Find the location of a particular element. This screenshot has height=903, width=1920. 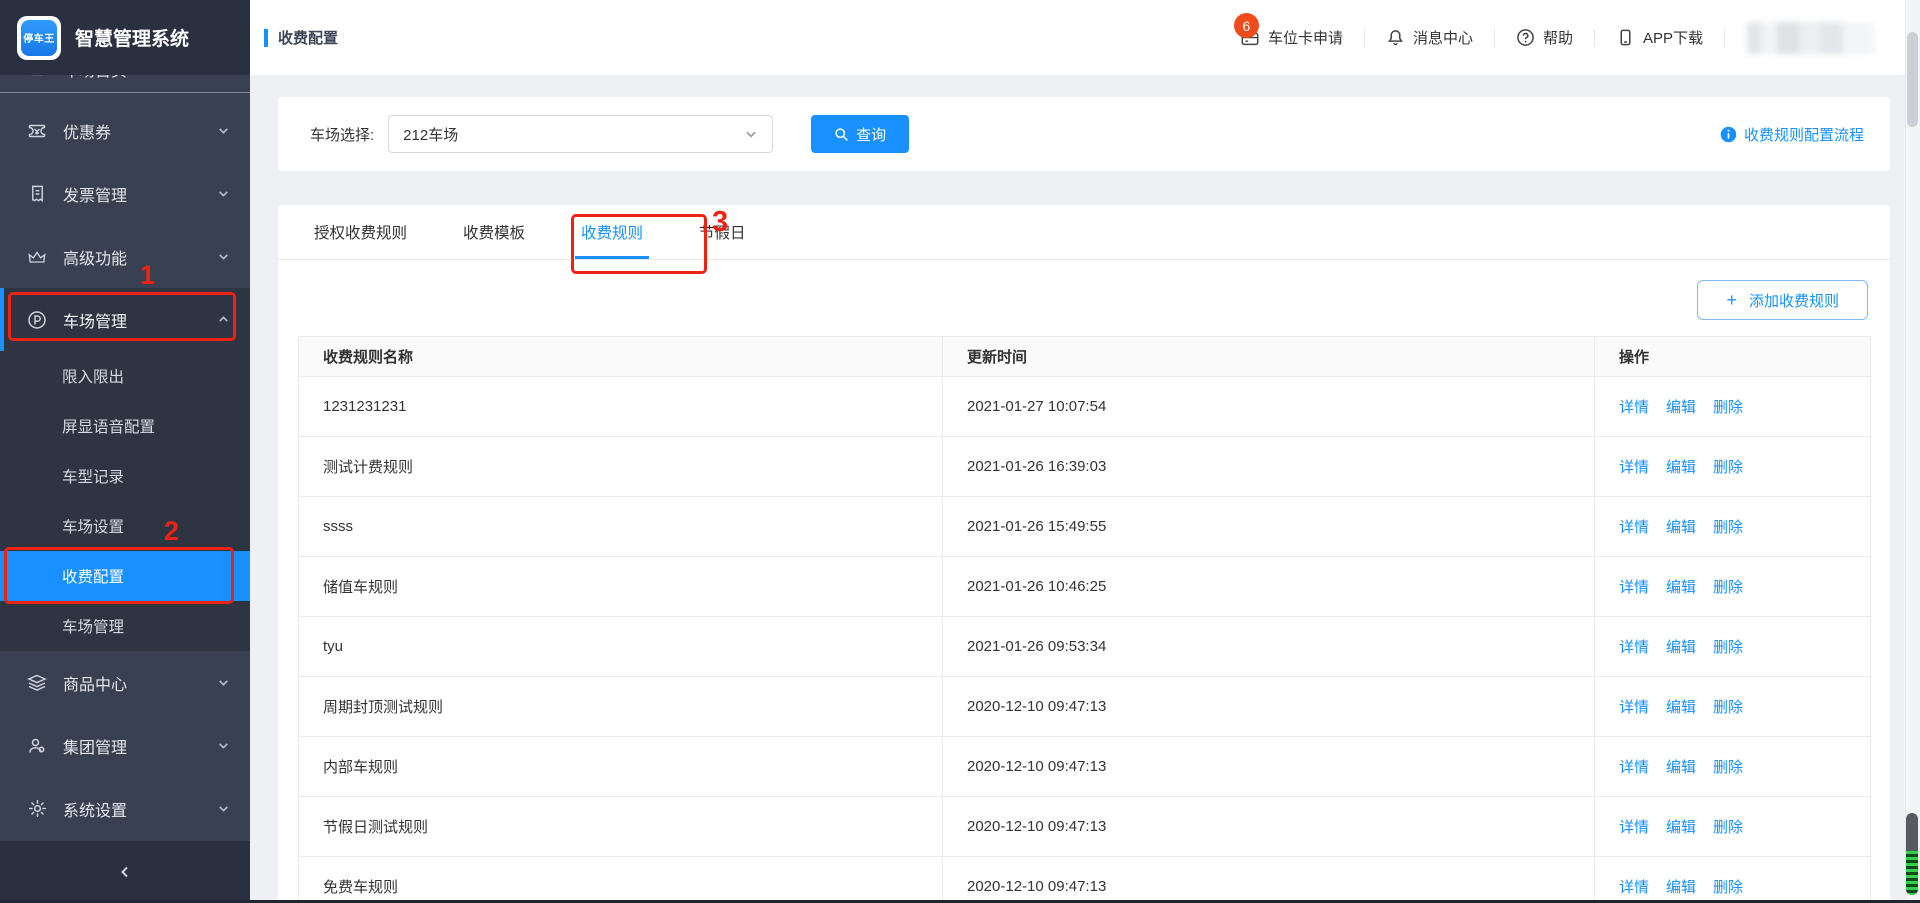

collapse-left-icon is located at coordinates (125, 872).